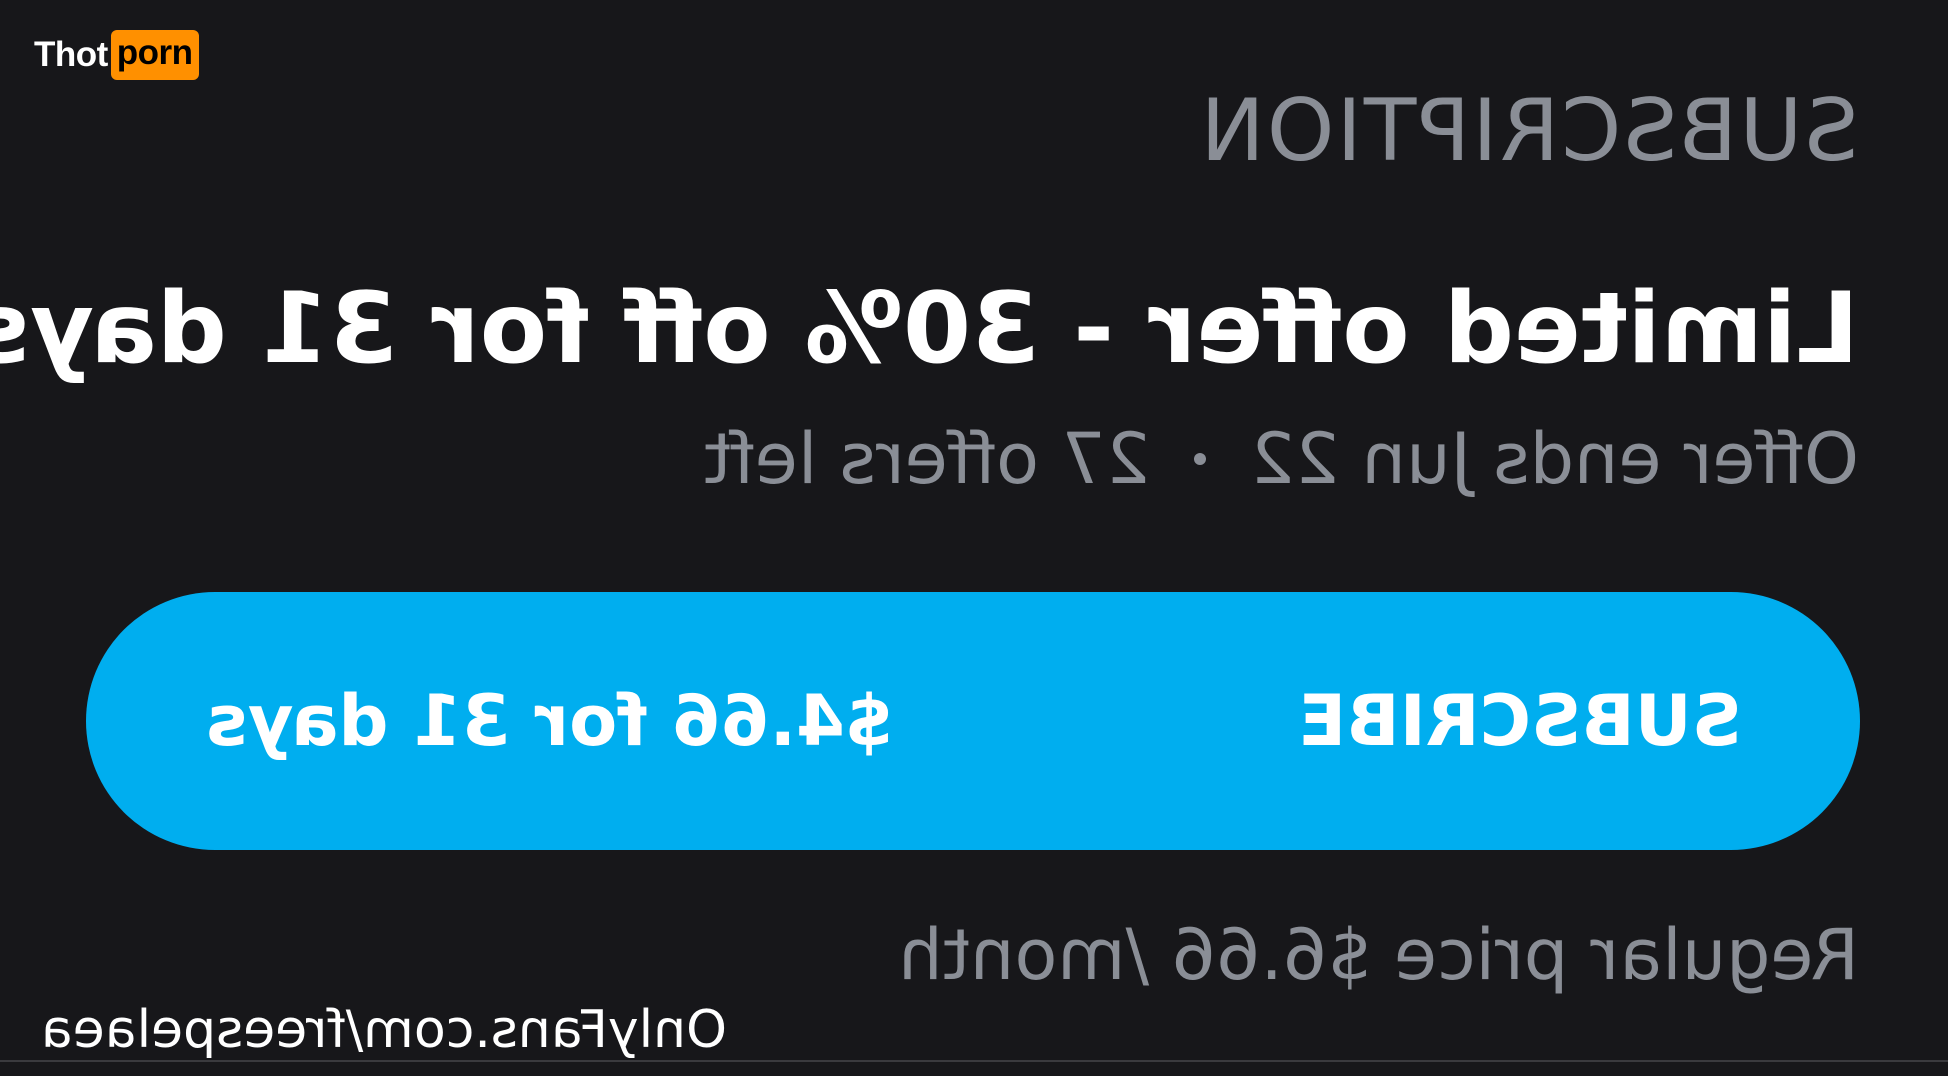 Image resolution: width=1948 pixels, height=1076 pixels. I want to click on subscribe-button-price: $4.66 for 31 days, so click(550, 721).